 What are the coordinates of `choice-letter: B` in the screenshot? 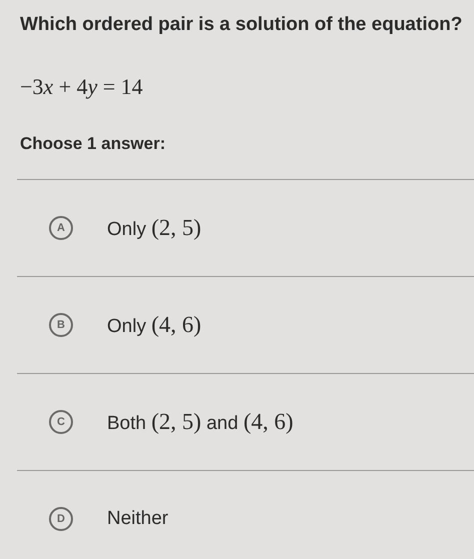 It's located at (61, 325).